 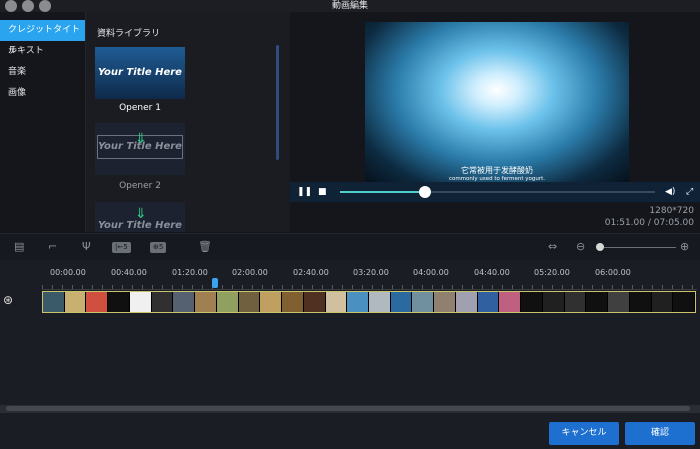 I want to click on ruler-label: 04:40.00, so click(x=492, y=272).